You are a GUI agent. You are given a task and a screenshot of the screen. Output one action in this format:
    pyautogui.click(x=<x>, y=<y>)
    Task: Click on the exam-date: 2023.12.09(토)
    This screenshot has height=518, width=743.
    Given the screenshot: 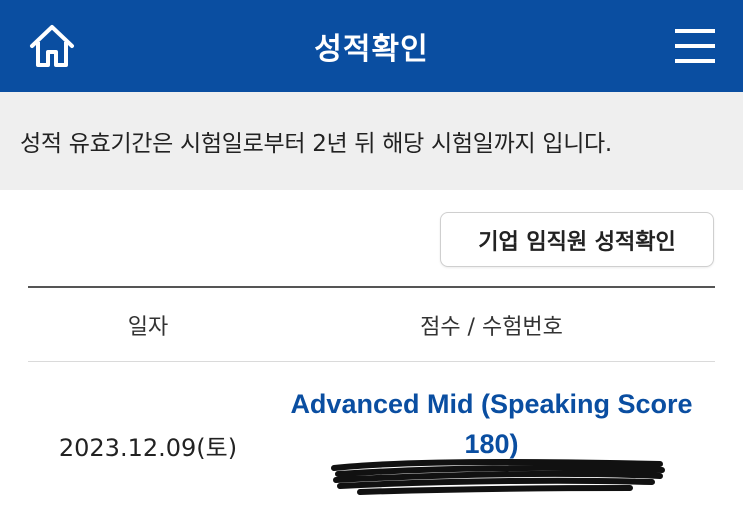 What is the action you would take?
    pyautogui.click(x=148, y=448)
    